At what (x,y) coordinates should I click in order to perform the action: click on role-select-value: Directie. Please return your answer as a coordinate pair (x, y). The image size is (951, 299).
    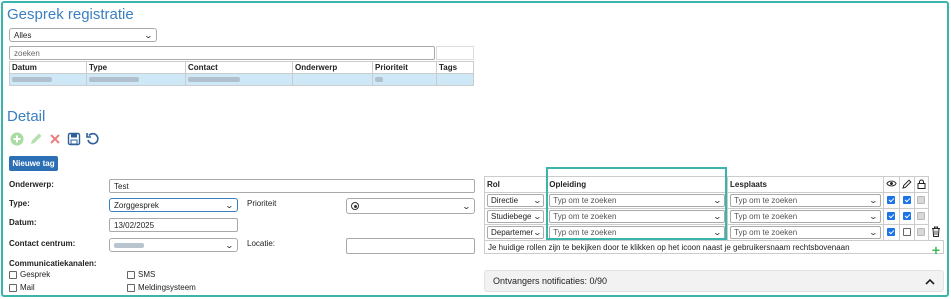
    Looking at the image, I should click on (505, 200).